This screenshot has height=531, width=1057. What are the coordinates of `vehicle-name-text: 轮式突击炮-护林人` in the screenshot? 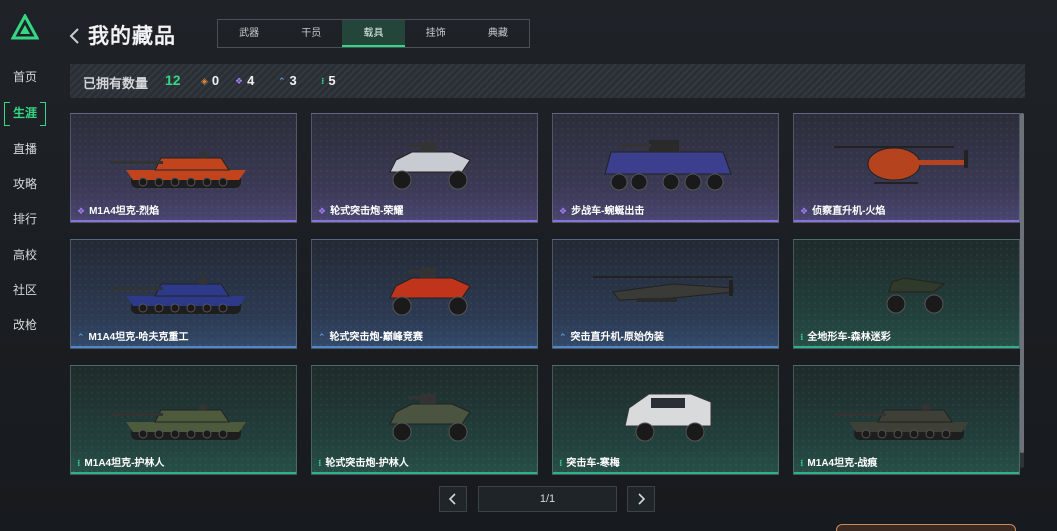 It's located at (367, 463).